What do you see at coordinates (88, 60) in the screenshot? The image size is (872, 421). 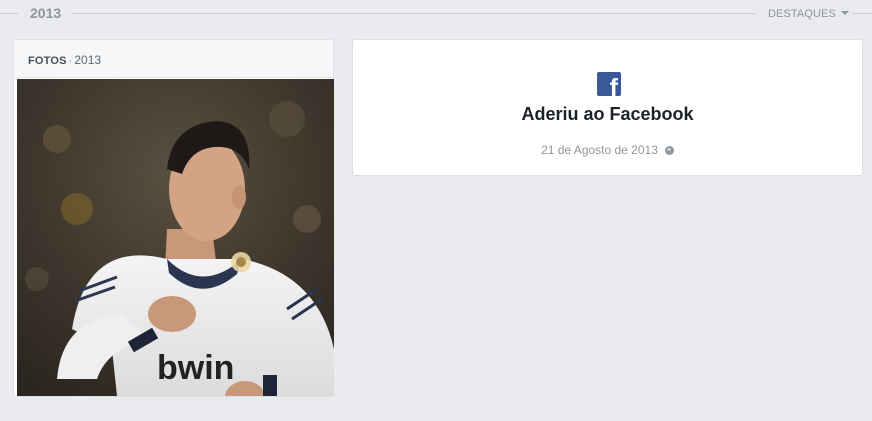 I see `photos-year: 2013` at bounding box center [88, 60].